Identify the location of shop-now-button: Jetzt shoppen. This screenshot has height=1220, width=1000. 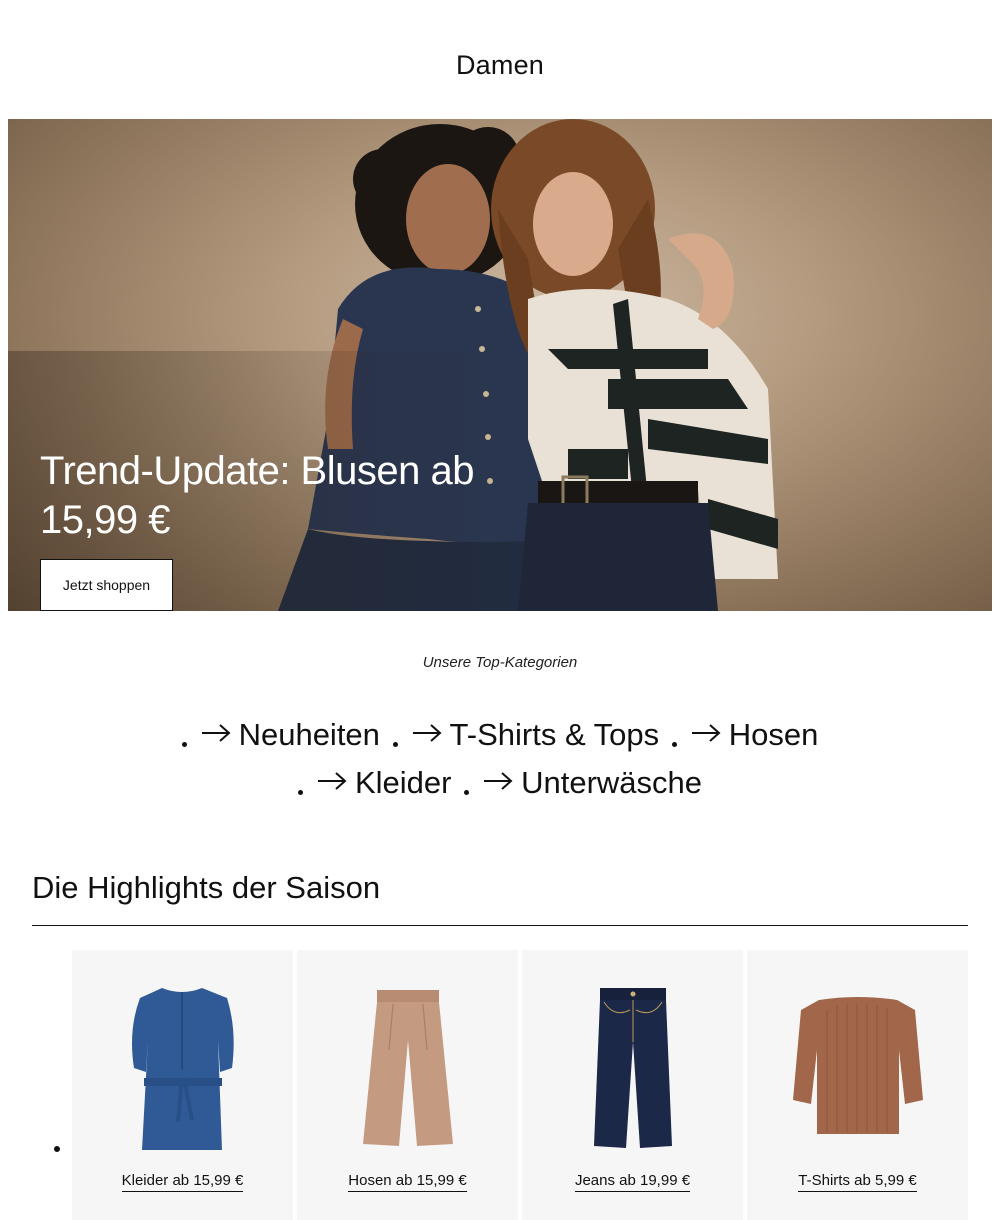
(106, 585).